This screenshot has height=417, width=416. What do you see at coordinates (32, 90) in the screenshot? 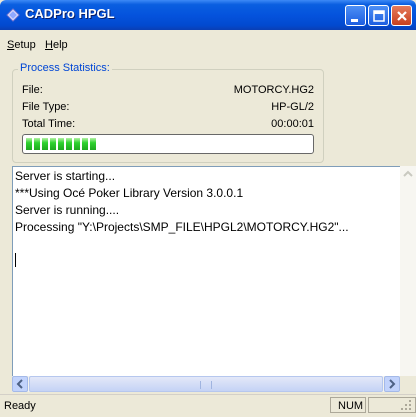
I see `file-label: File:` at bounding box center [32, 90].